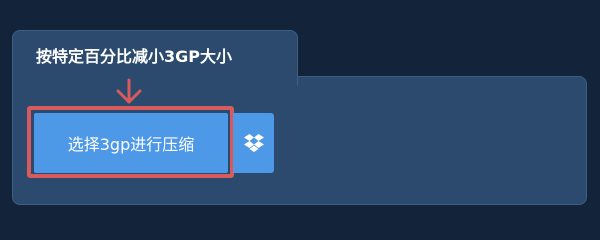 The width and height of the screenshot is (600, 240). I want to click on panel-tab: 按特定百分比减小3GP大小, so click(155, 58).